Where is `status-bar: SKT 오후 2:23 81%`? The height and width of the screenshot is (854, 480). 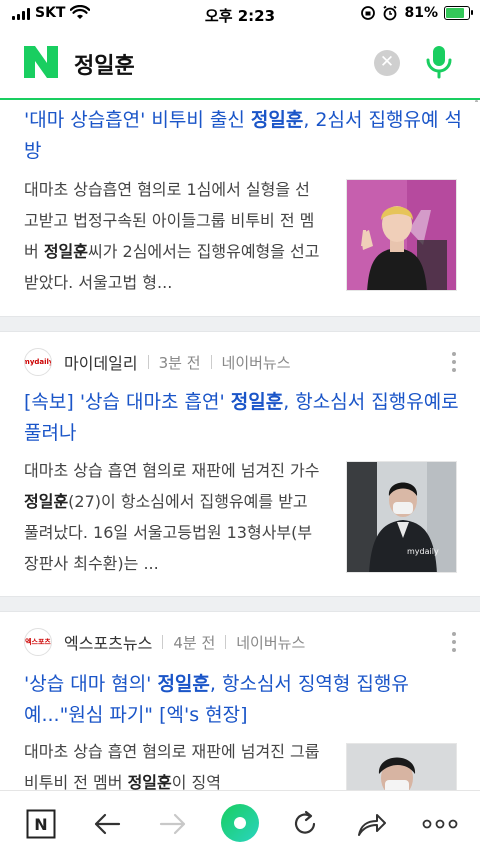
status-bar: SKT 오후 2:23 81% is located at coordinates (240, 14).